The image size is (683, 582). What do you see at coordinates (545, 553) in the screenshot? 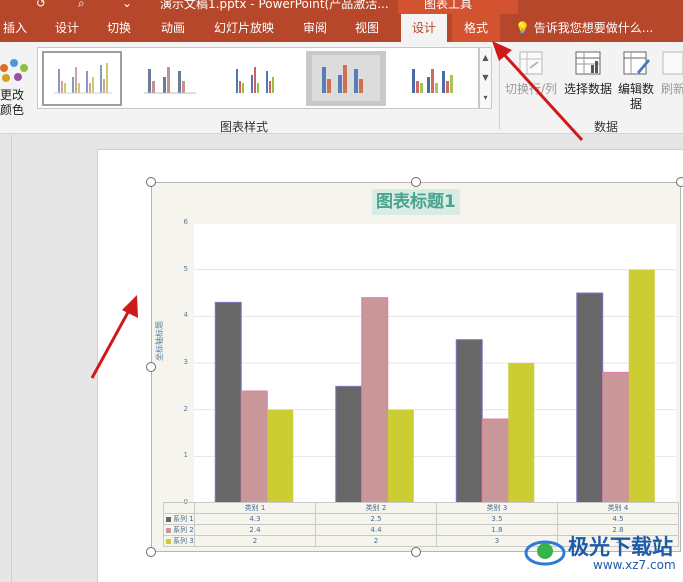
I see `watermark-logo-icon` at bounding box center [545, 553].